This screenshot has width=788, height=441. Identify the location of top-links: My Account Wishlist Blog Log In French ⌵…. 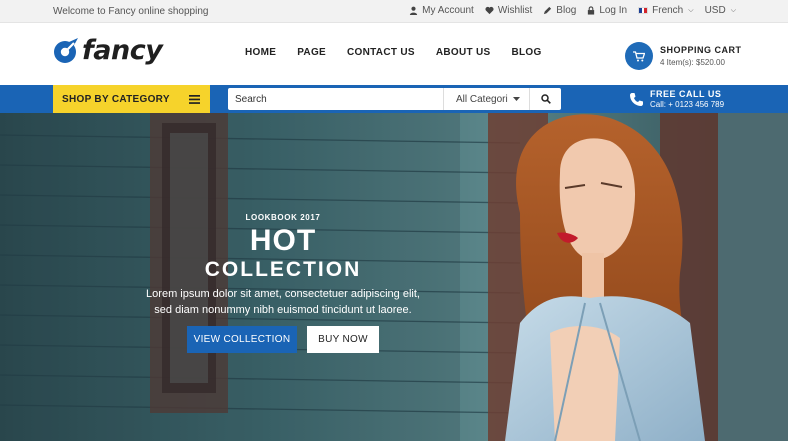
(572, 10).